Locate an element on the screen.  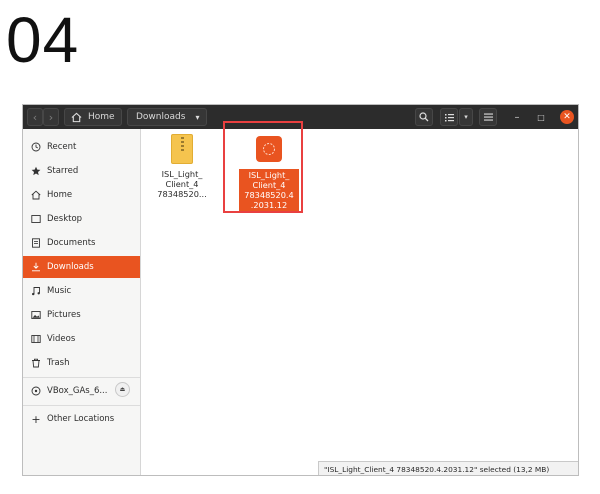
sidebar-item-label: Other Locations is located at coordinates (81, 419).